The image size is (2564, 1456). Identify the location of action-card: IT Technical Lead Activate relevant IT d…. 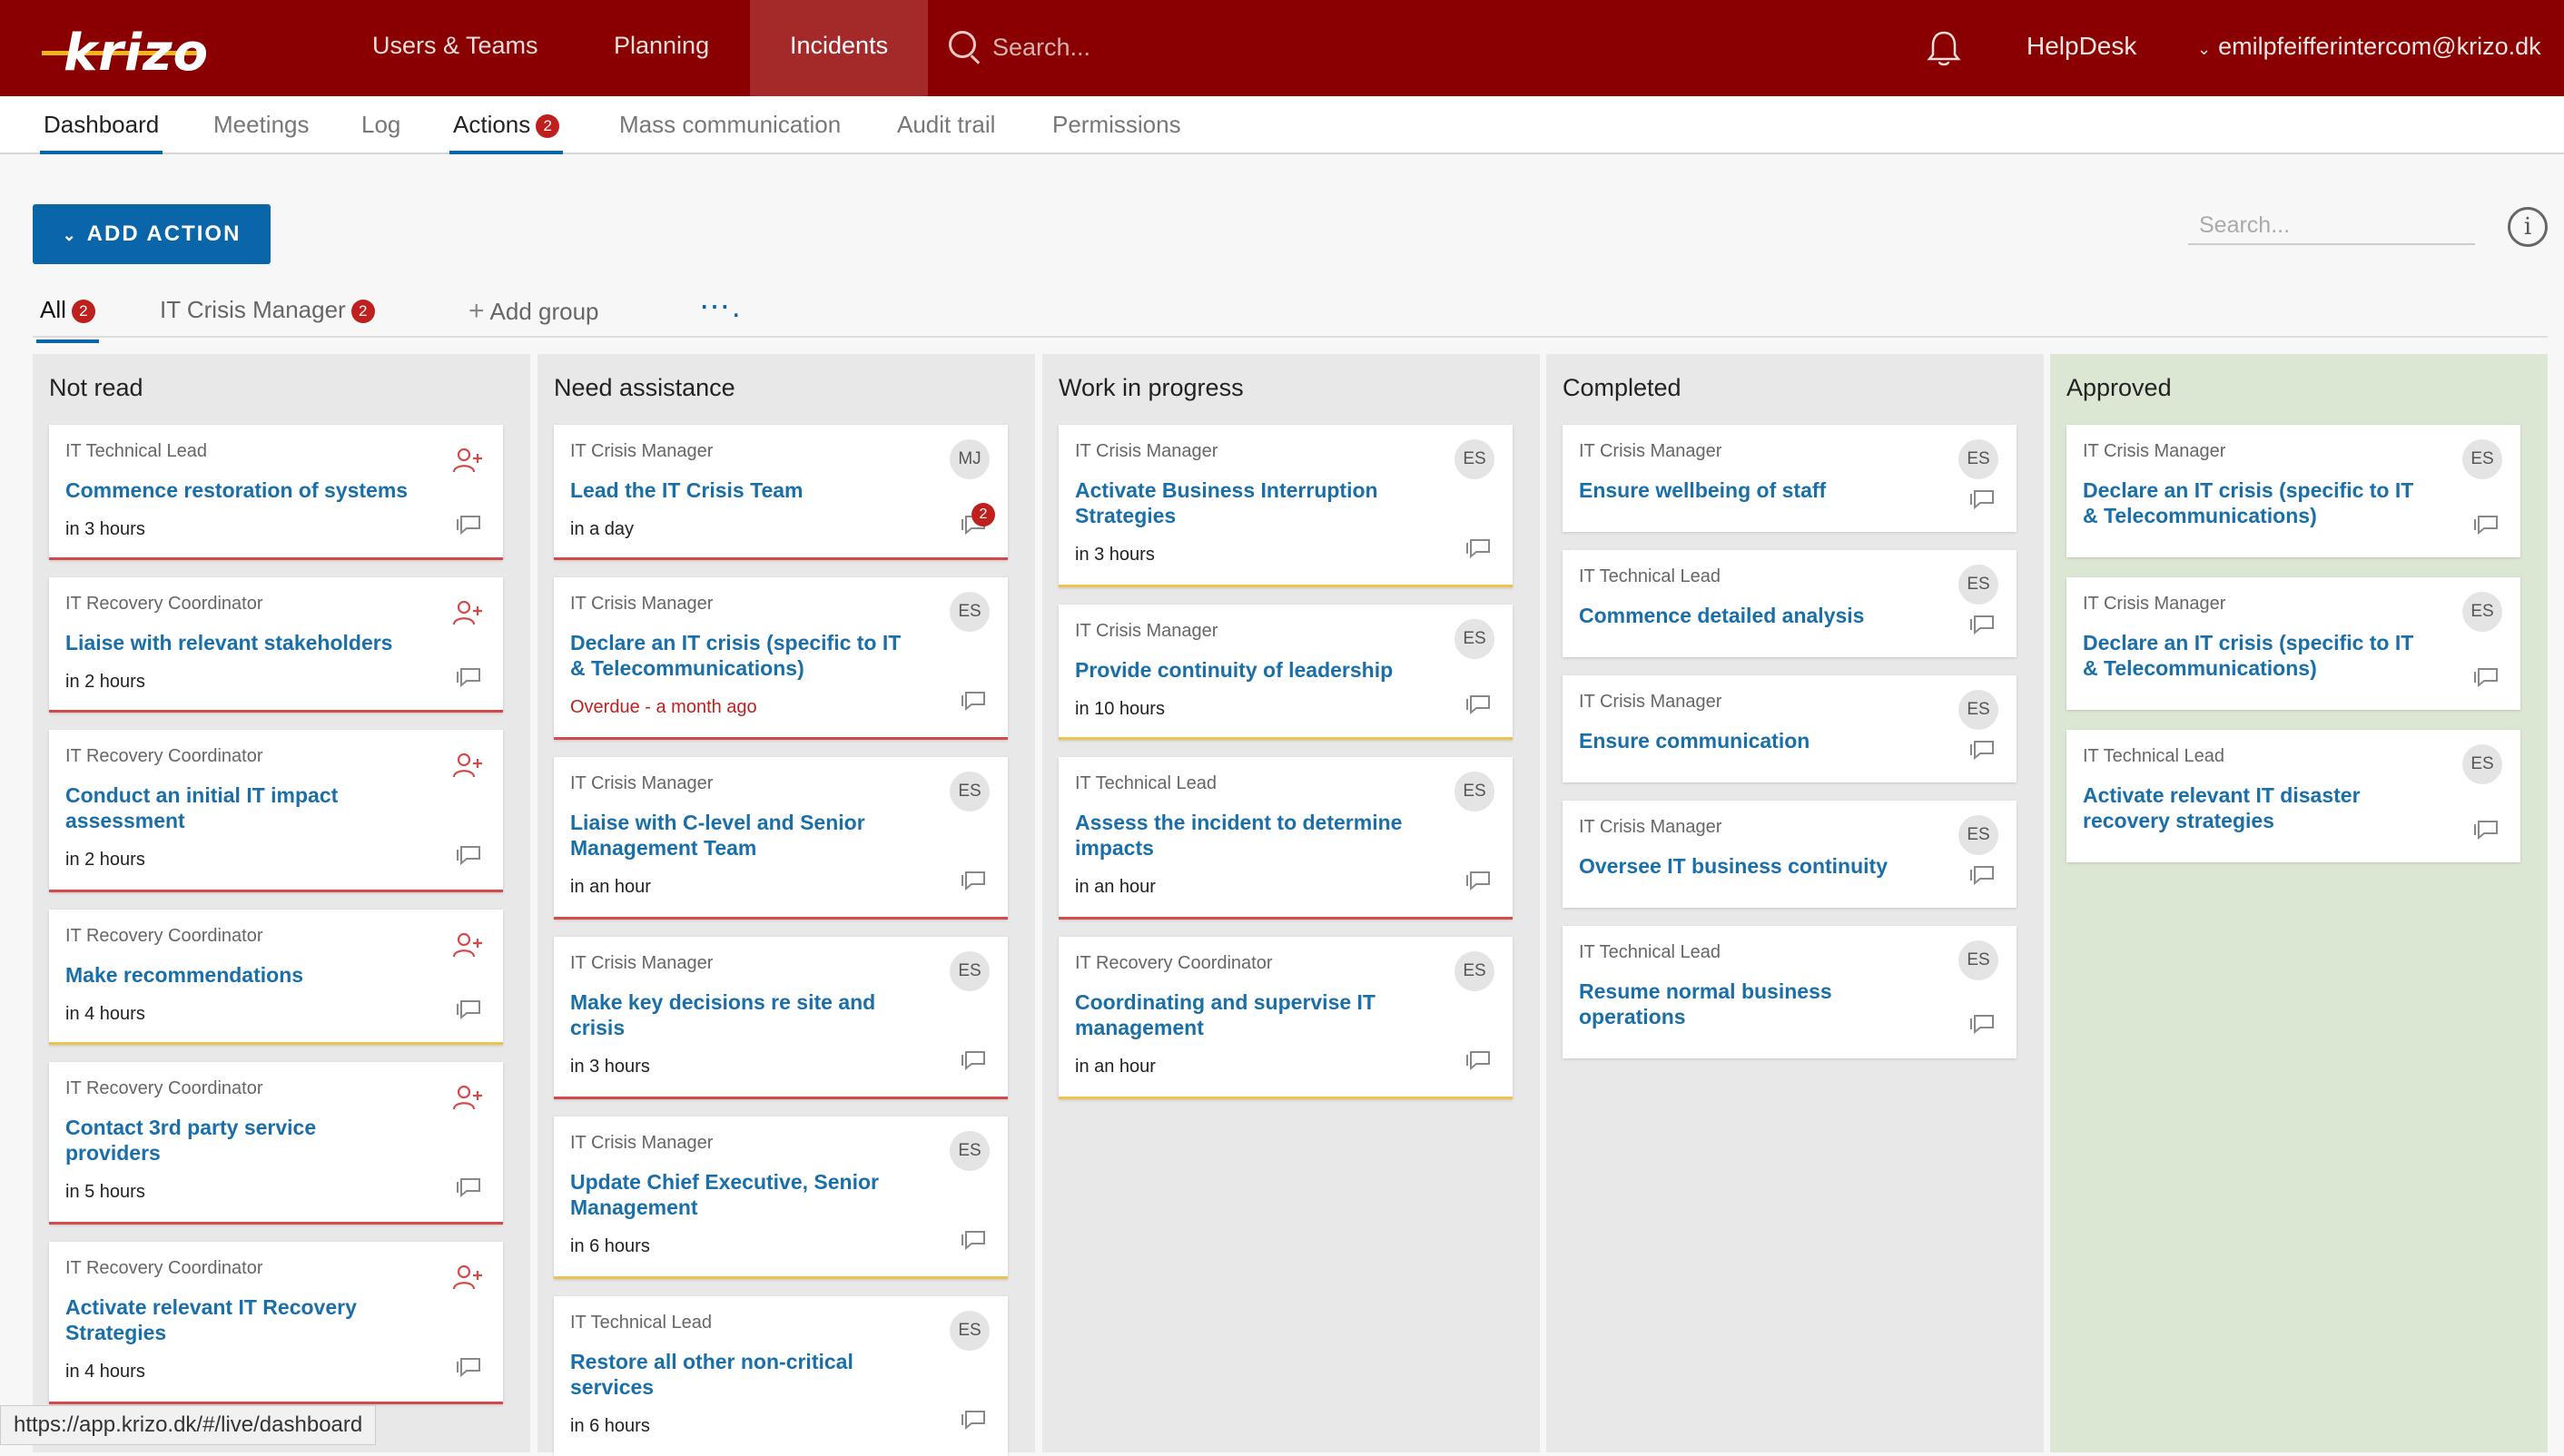
(2293, 796).